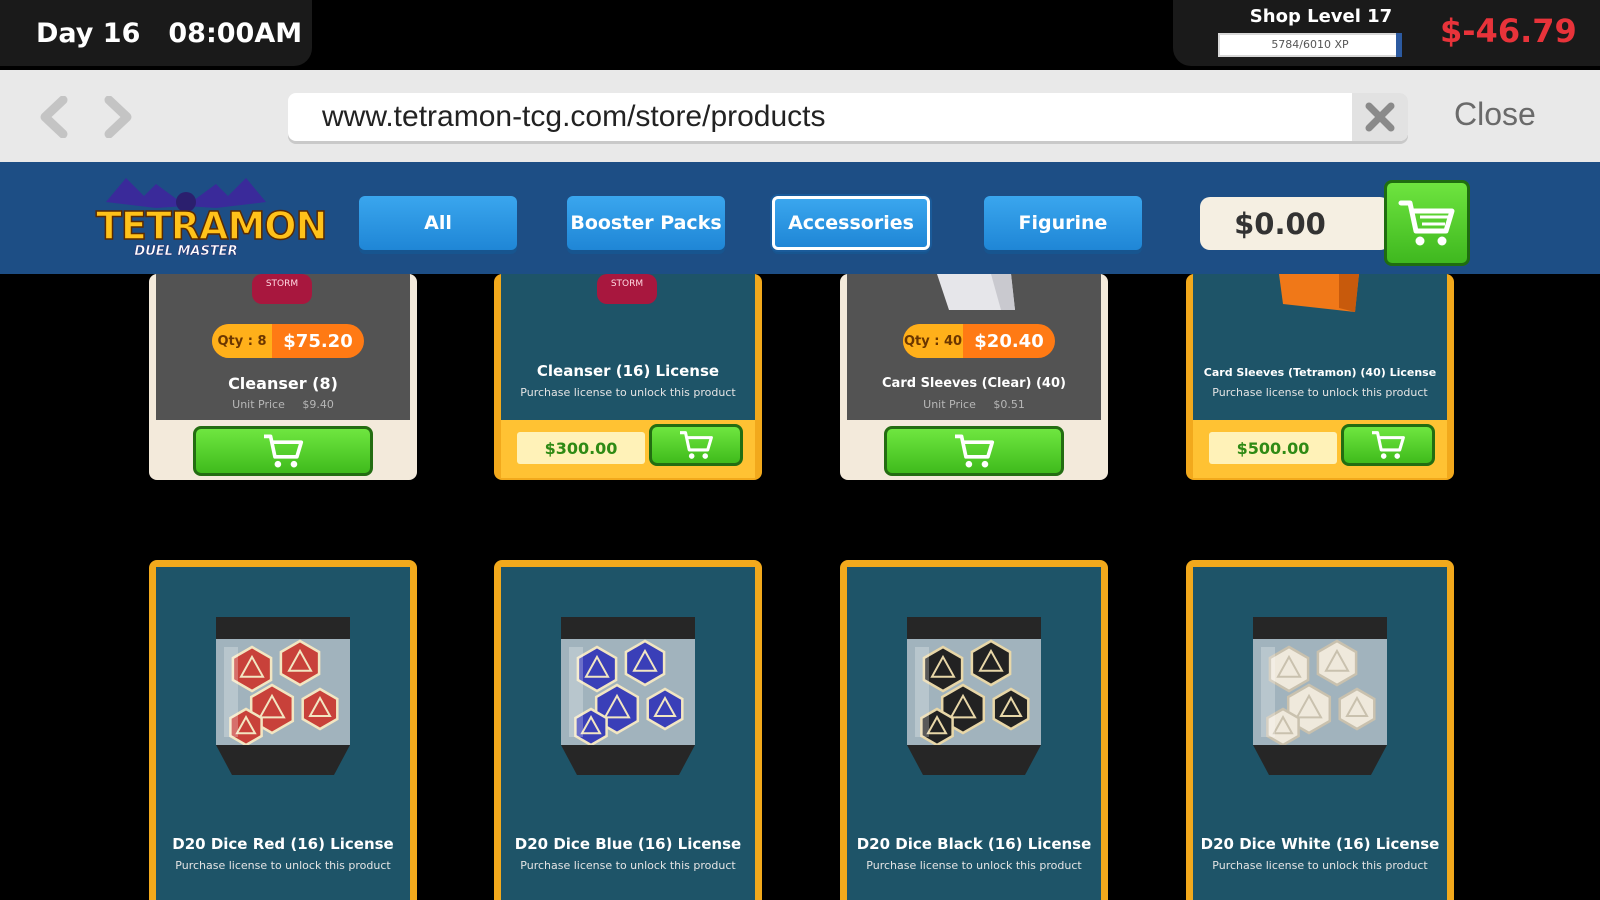 This screenshot has width=1600, height=900. I want to click on product-name: D20 Dice White (16) License, so click(1320, 844).